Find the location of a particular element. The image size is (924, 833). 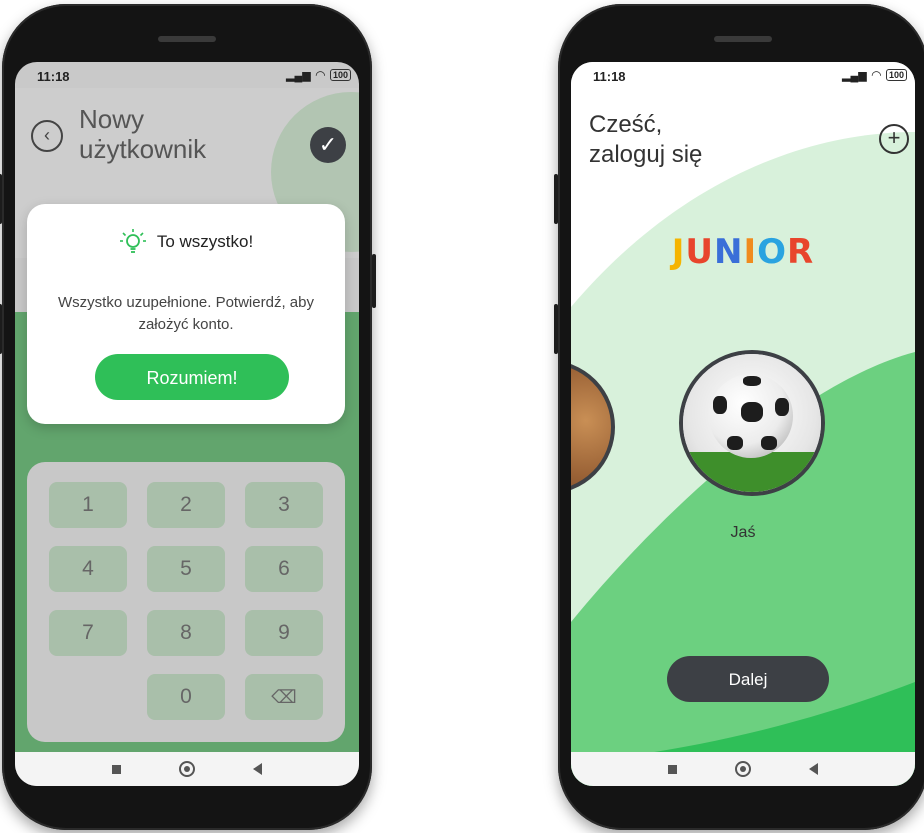

key-1: 1 is located at coordinates (88, 505).